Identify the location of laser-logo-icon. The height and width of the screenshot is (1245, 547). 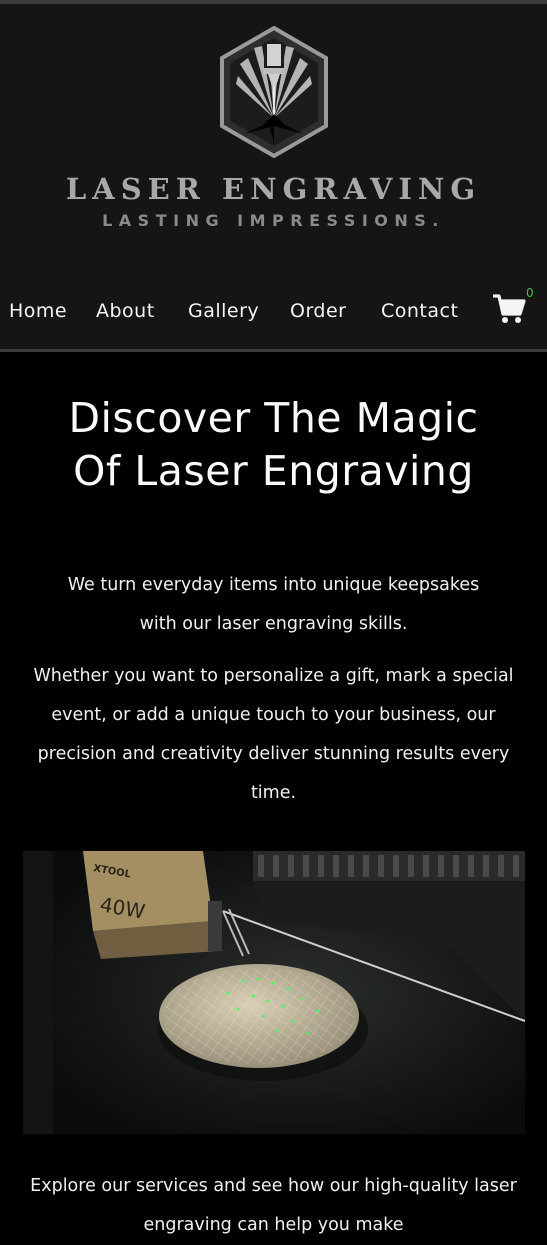
(273, 92).